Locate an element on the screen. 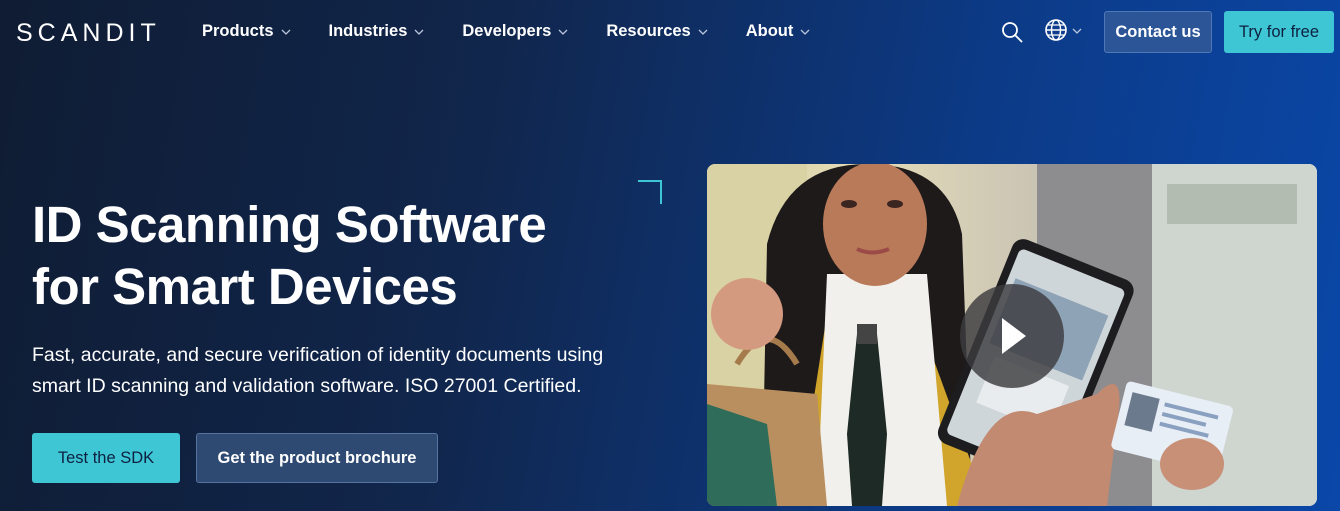 The width and height of the screenshot is (1340, 511). menu-item-resources: Resources is located at coordinates (657, 31).